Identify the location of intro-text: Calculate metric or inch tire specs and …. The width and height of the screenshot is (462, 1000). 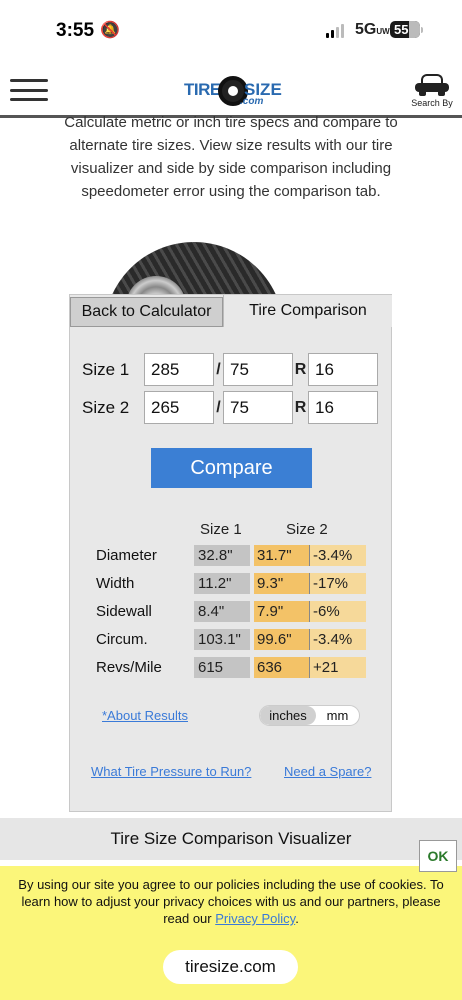
(231, 157).